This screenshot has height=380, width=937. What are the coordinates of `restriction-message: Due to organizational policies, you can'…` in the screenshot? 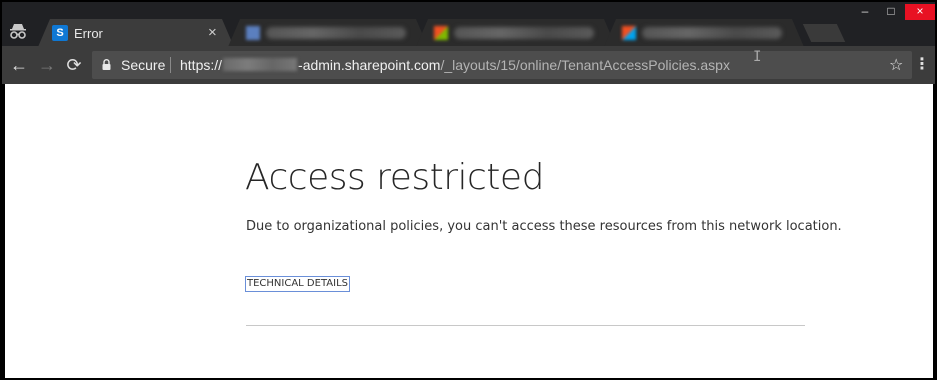 It's located at (544, 226).